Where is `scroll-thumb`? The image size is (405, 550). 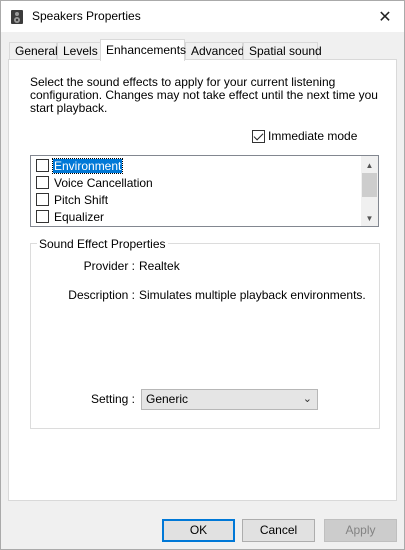
scroll-thumb is located at coordinates (369, 185).